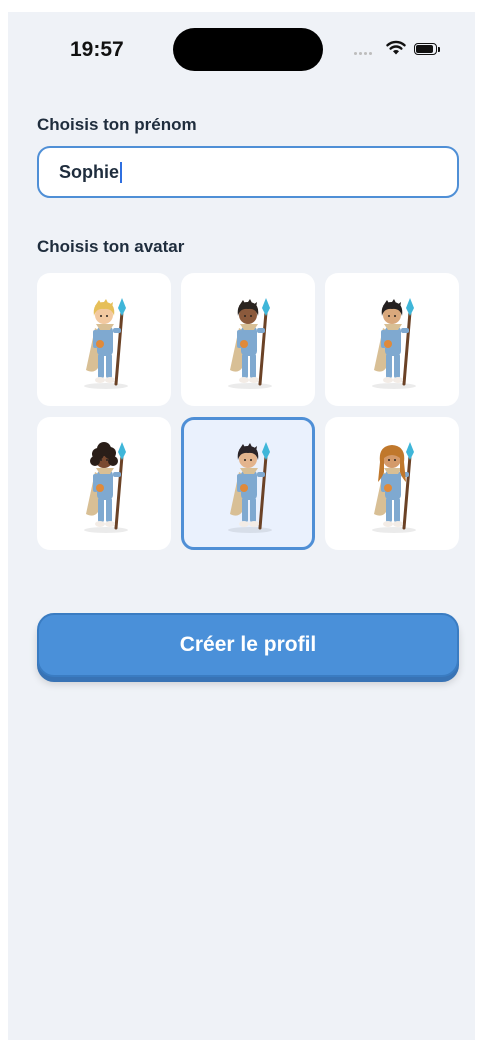 The height and width of the screenshot is (1048, 483). Describe the element at coordinates (428, 50) in the screenshot. I see `battery-icon` at that location.